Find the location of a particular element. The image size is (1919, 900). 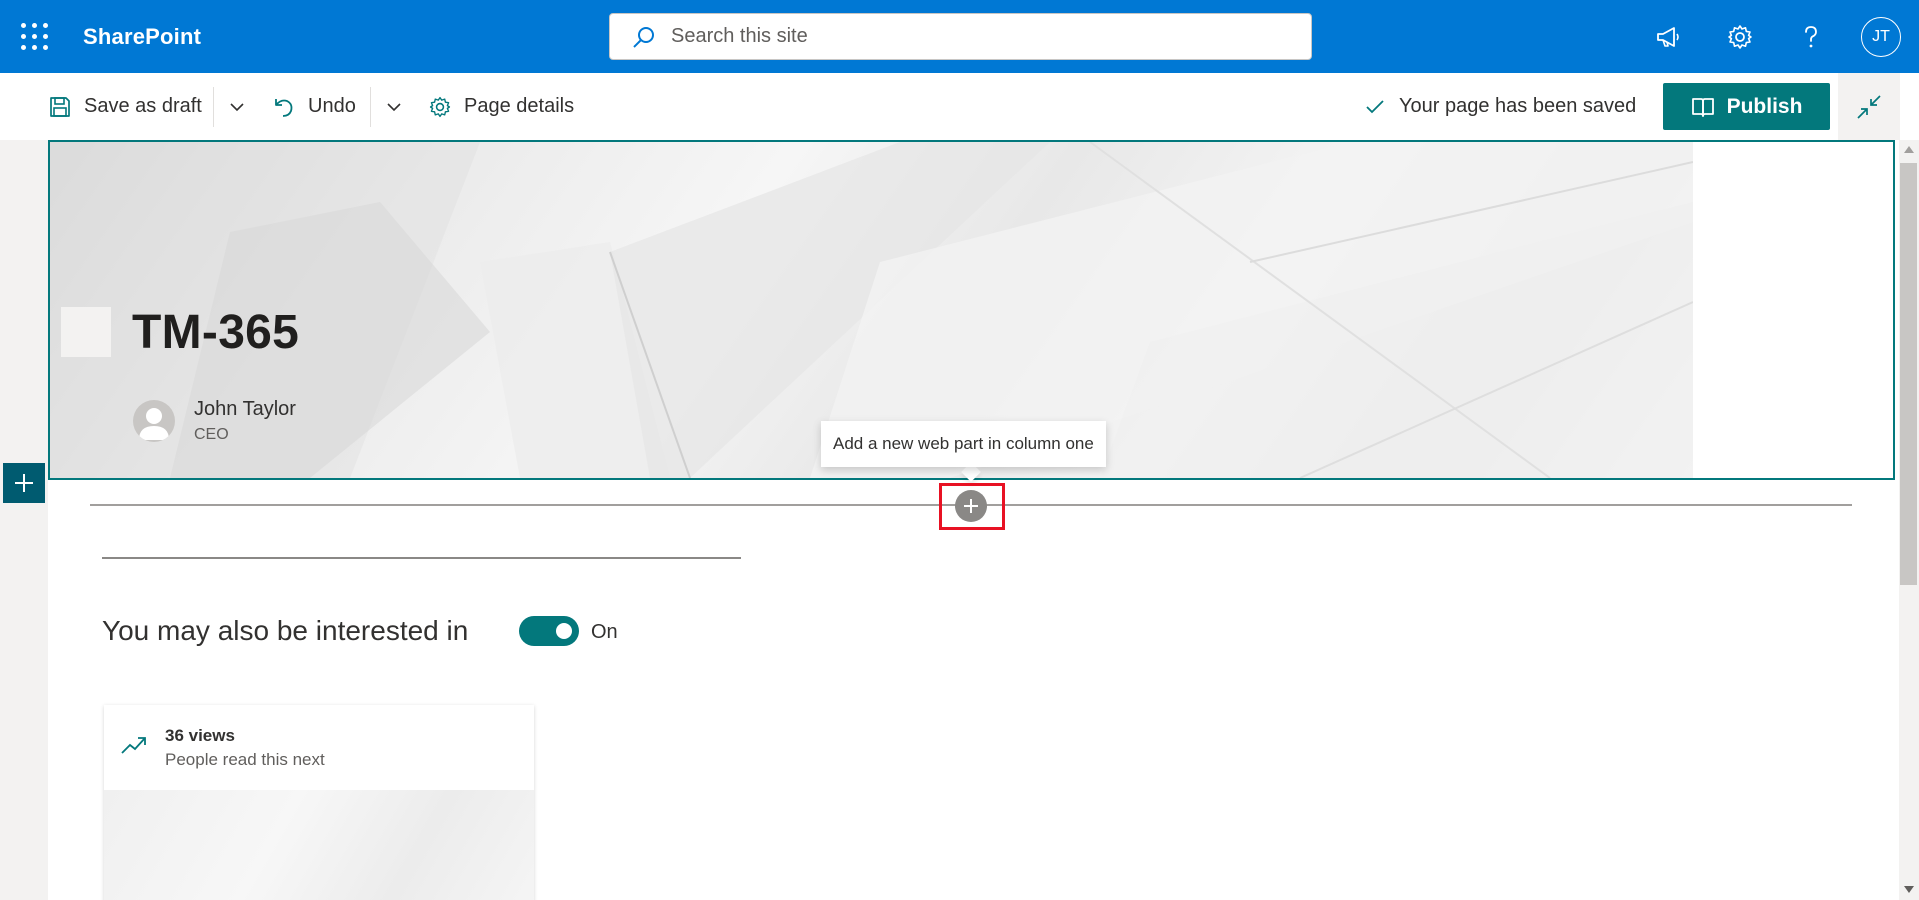

related-pages-toggle is located at coordinates (549, 631).